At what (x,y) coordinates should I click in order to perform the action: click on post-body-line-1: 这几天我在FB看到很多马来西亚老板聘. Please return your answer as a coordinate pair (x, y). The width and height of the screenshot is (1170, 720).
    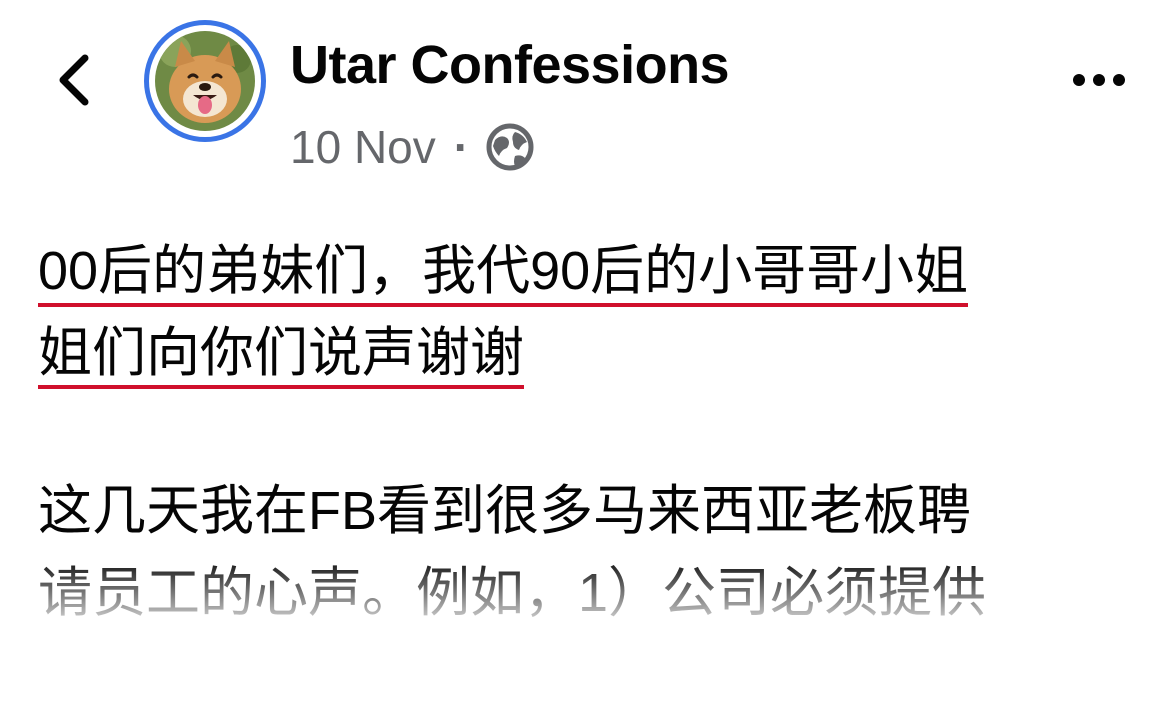
    Looking at the image, I should click on (505, 511).